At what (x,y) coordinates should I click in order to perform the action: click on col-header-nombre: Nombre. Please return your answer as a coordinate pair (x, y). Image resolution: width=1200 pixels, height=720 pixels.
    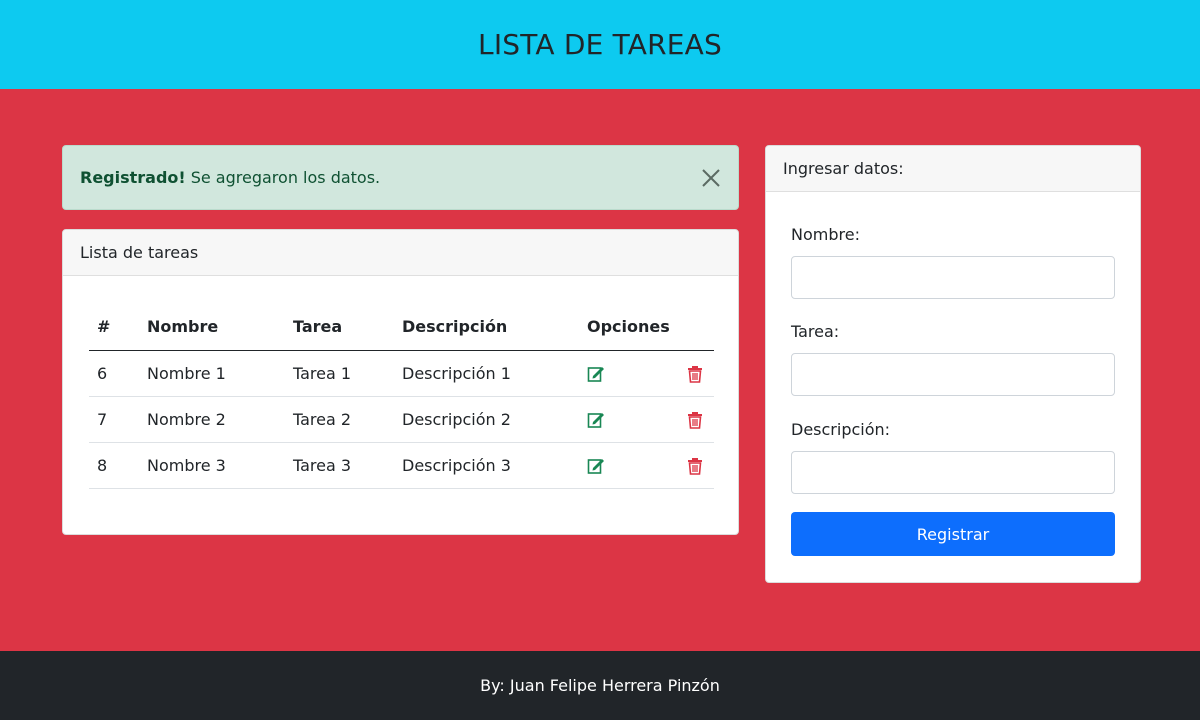
    Looking at the image, I should click on (212, 327).